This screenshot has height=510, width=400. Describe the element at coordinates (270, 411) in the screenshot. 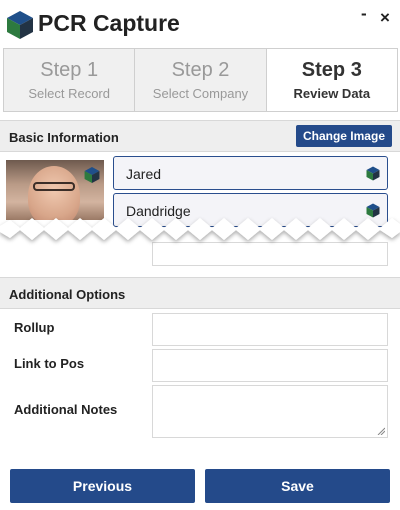

I see `additional-notes-textarea` at that location.